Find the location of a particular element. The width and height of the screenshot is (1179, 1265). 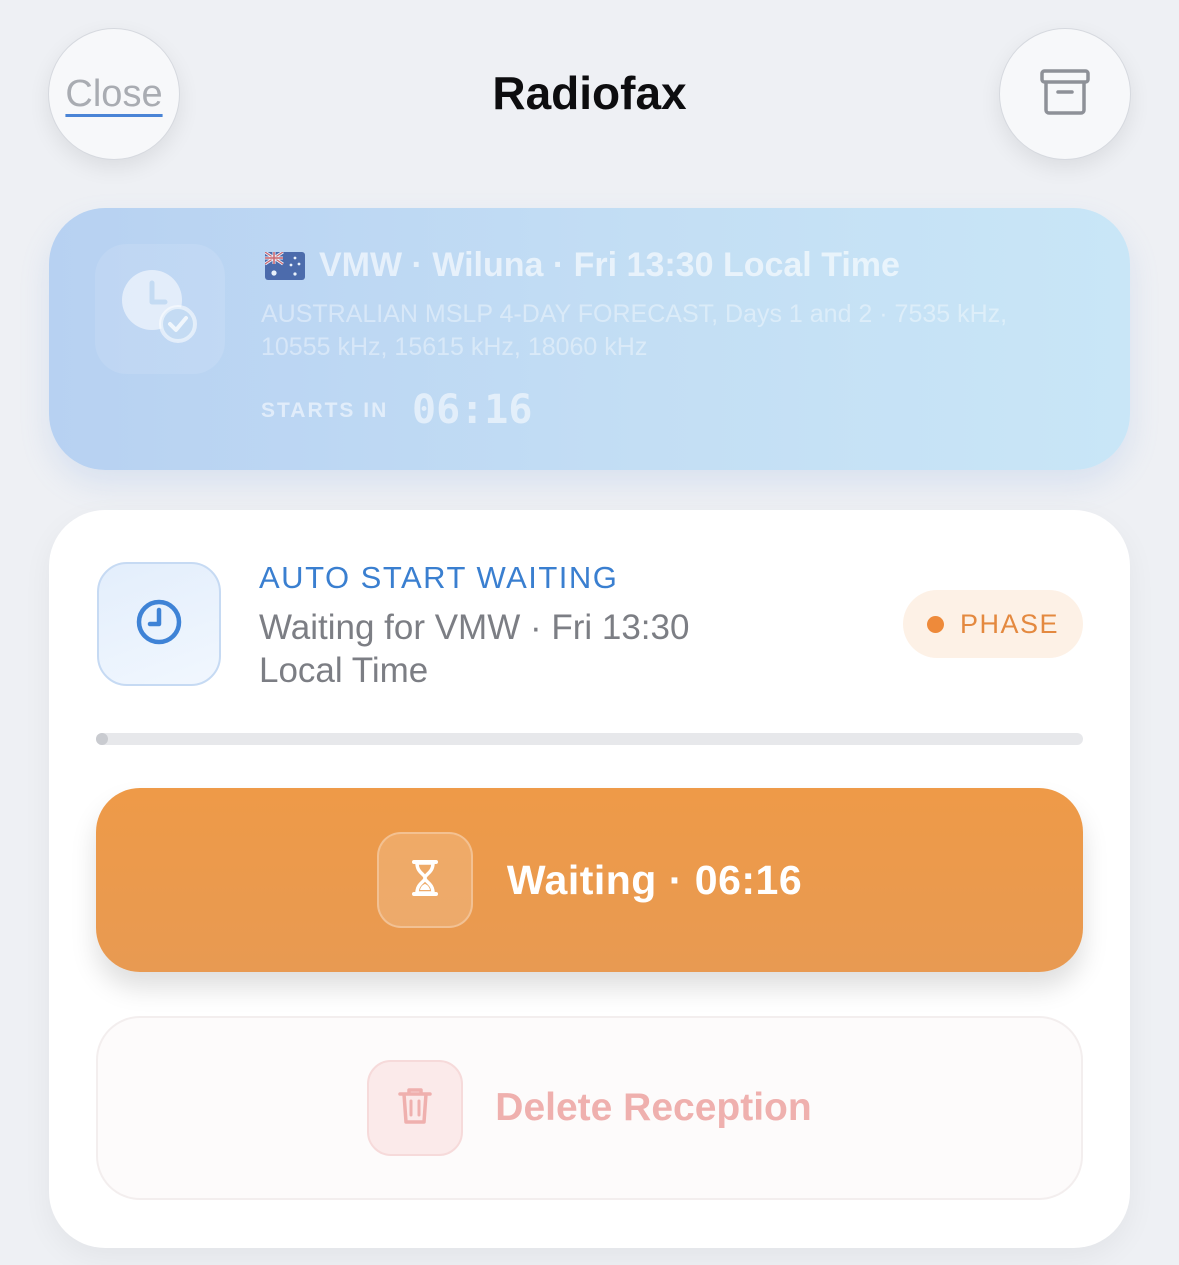

delete-icon-tile is located at coordinates (415, 1108).